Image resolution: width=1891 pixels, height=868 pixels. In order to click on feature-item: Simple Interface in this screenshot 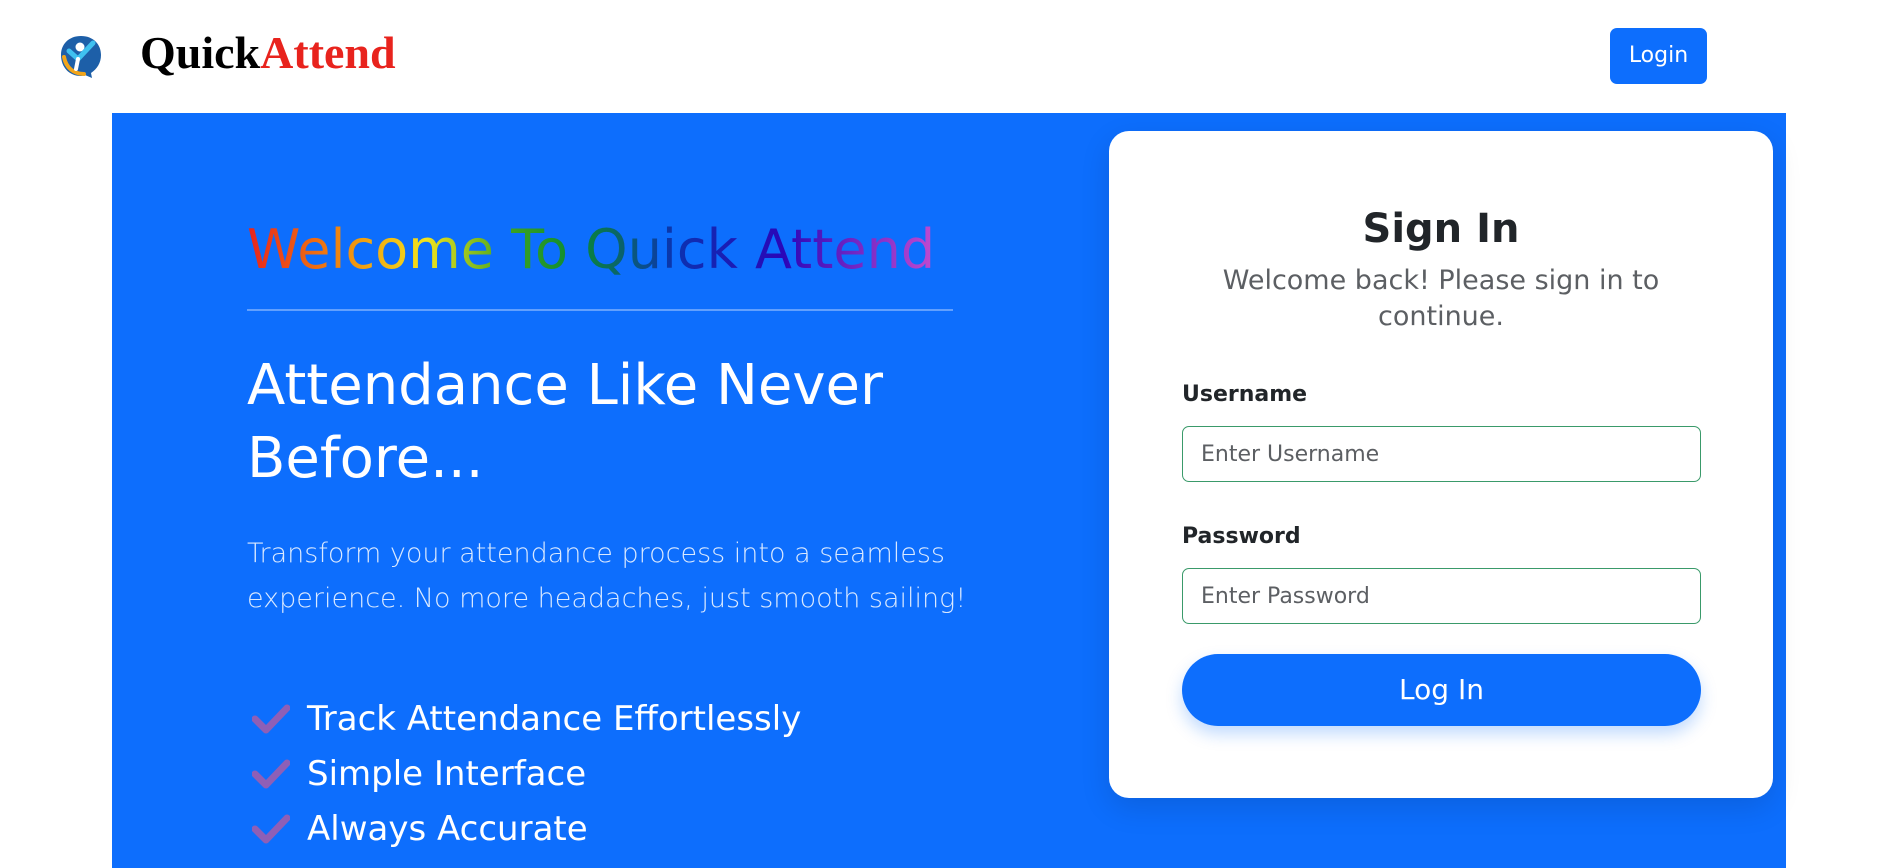, I will do `click(524, 773)`.